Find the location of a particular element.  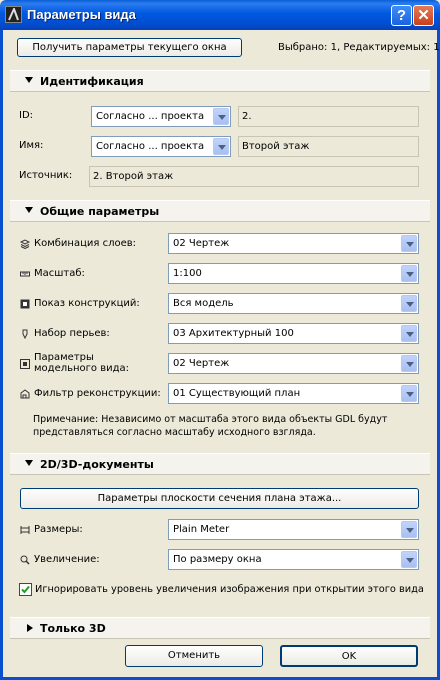

renovation-icon is located at coordinates (25, 394).